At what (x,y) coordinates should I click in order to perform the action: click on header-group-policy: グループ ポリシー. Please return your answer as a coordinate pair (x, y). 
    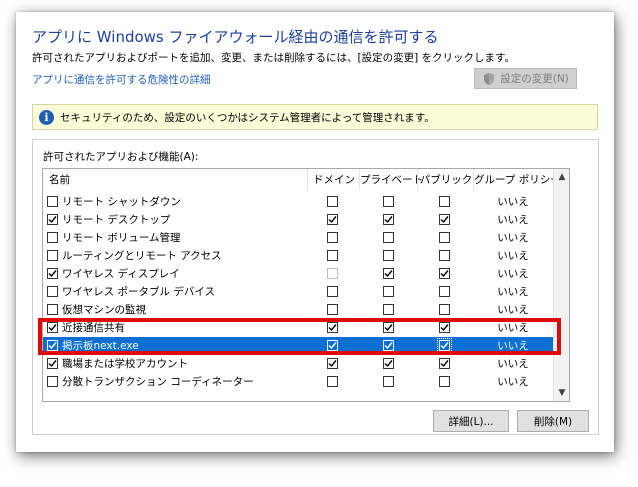
    Looking at the image, I should click on (517, 180).